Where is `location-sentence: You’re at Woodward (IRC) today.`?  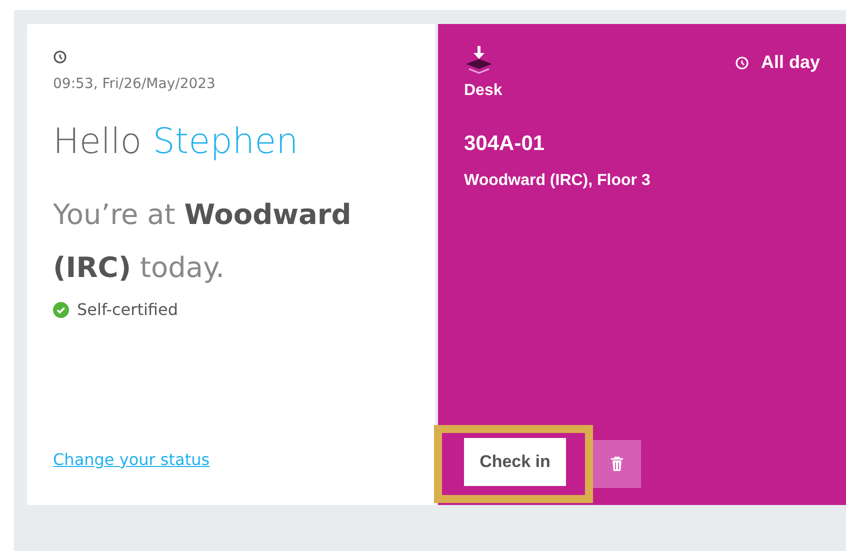
location-sentence: You’re at Woodward (IRC) today. is located at coordinates (202, 241).